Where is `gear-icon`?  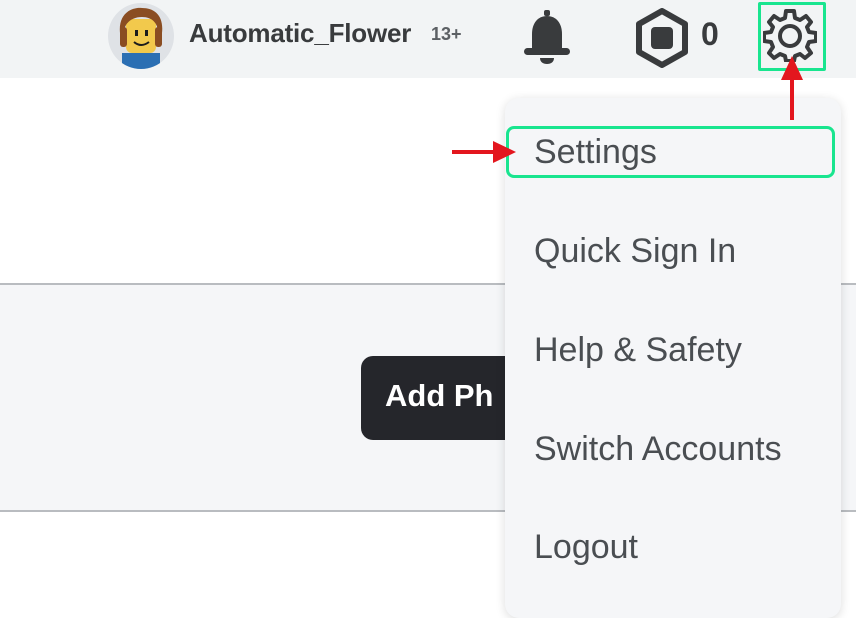 gear-icon is located at coordinates (790, 35).